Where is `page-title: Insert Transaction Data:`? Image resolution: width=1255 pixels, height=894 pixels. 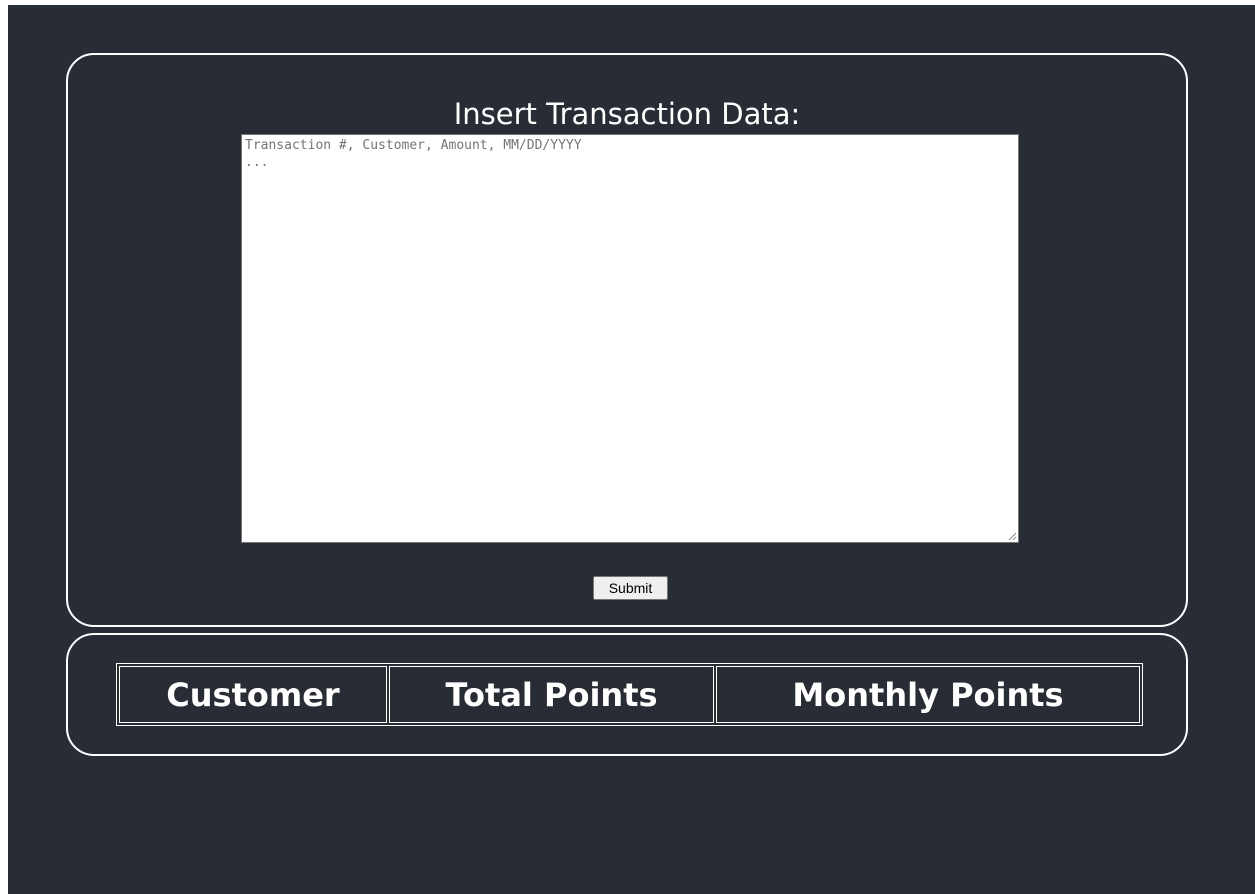
page-title: Insert Transaction Data: is located at coordinates (627, 114).